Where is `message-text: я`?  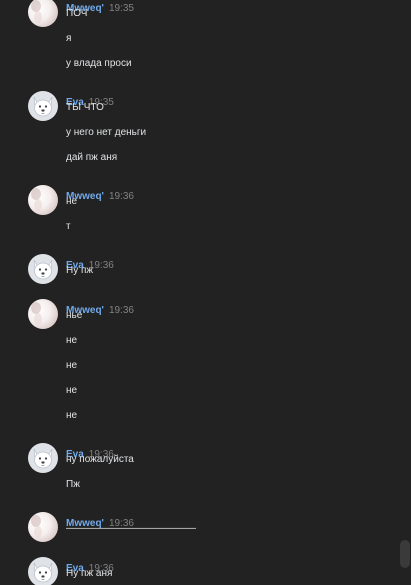 message-text: я is located at coordinates (69, 38).